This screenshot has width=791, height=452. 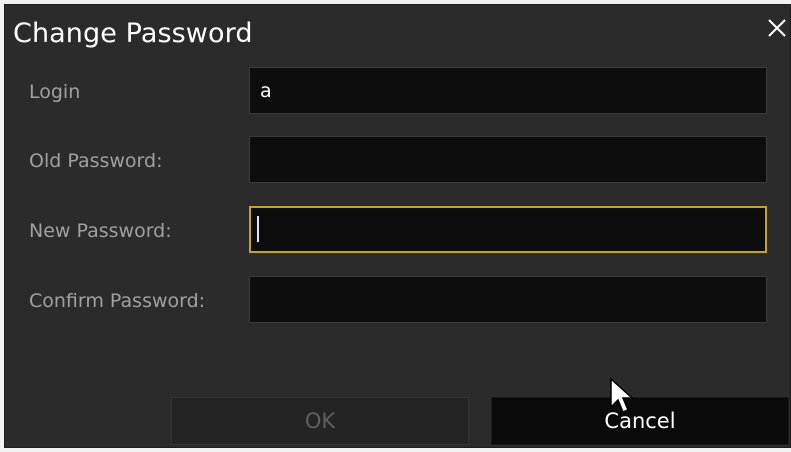 I want to click on dialog-titlebar: Change Password, so click(x=397, y=31).